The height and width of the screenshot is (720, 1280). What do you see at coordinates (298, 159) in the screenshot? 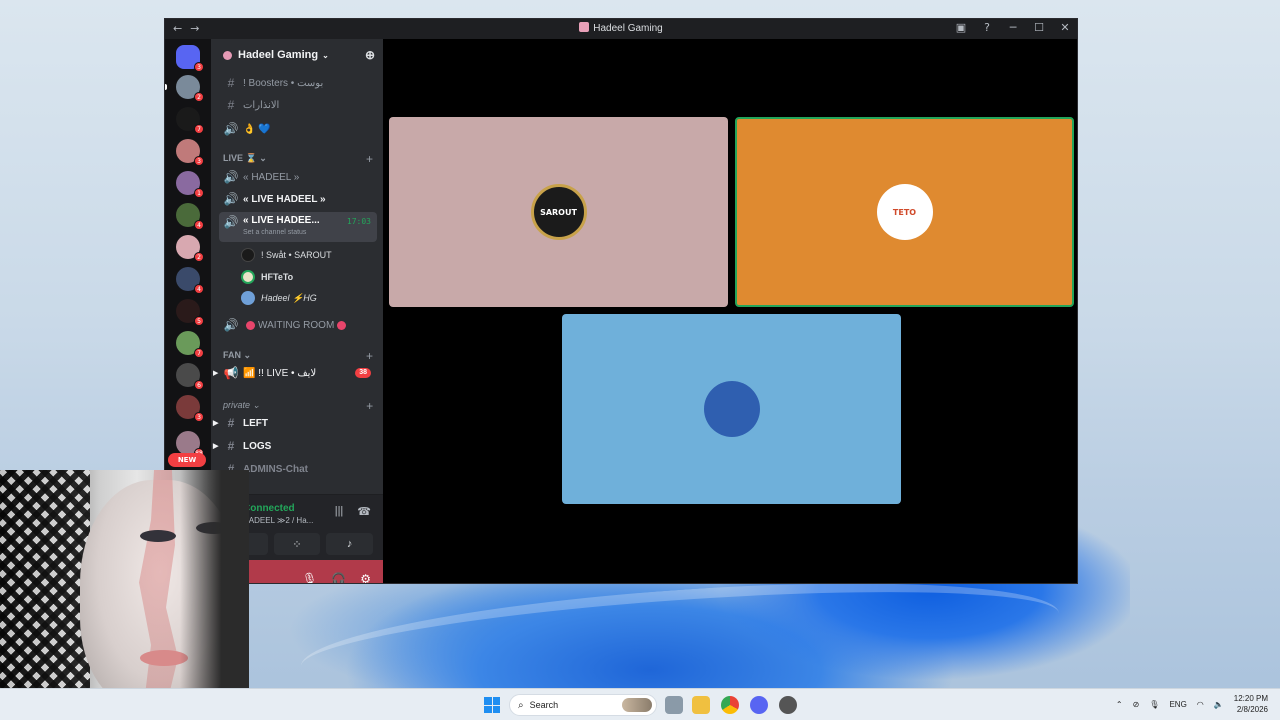
I see `category-live: LIVE ⌛ ⌄ +` at bounding box center [298, 159].